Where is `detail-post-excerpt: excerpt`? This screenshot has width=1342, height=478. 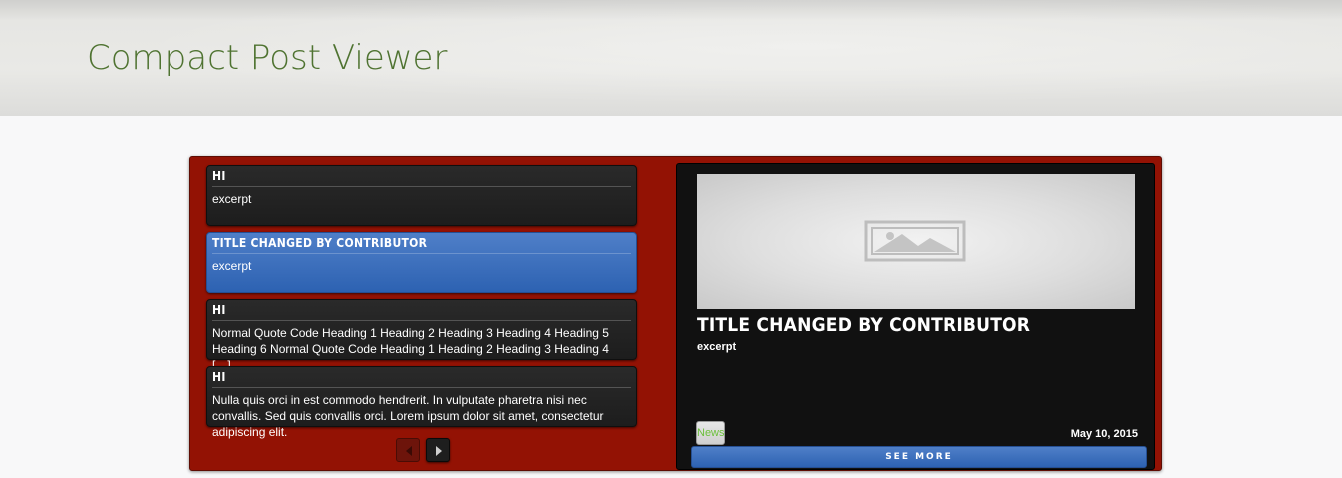 detail-post-excerpt: excerpt is located at coordinates (717, 347).